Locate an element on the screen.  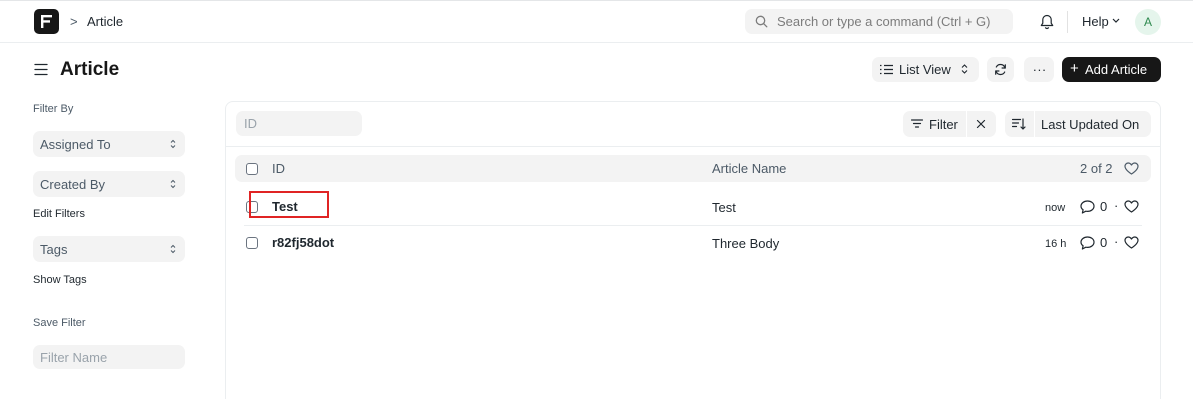
filter-name-placeholder: Filter Name is located at coordinates (74, 357).